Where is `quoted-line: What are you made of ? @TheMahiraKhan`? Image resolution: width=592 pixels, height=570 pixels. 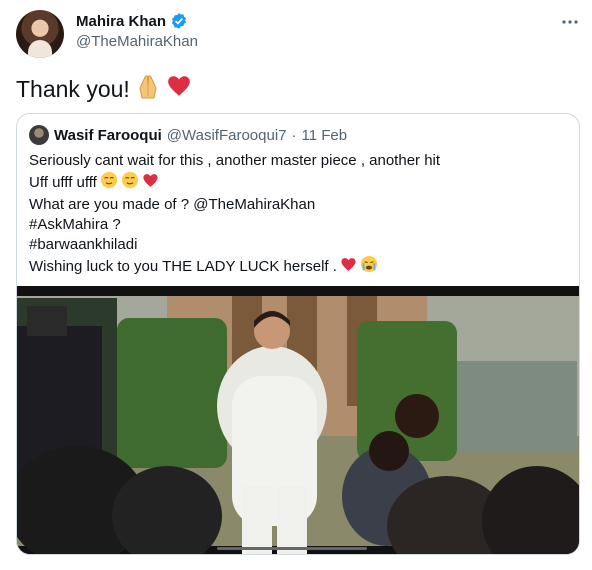
quoted-line: What are you made of ? @TheMahiraKhan is located at coordinates (299, 205).